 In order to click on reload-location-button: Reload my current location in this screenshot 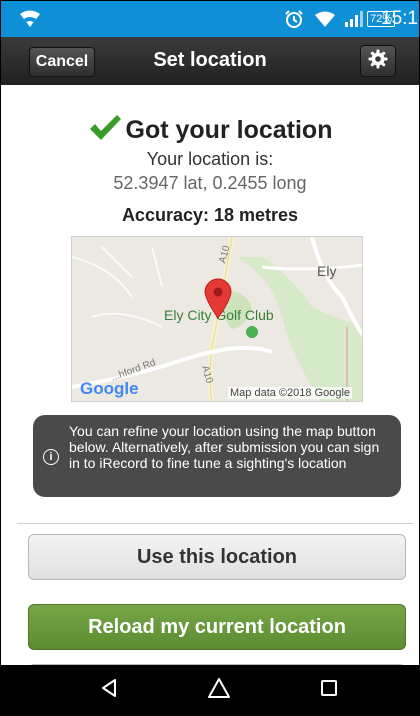, I will do `click(217, 627)`.